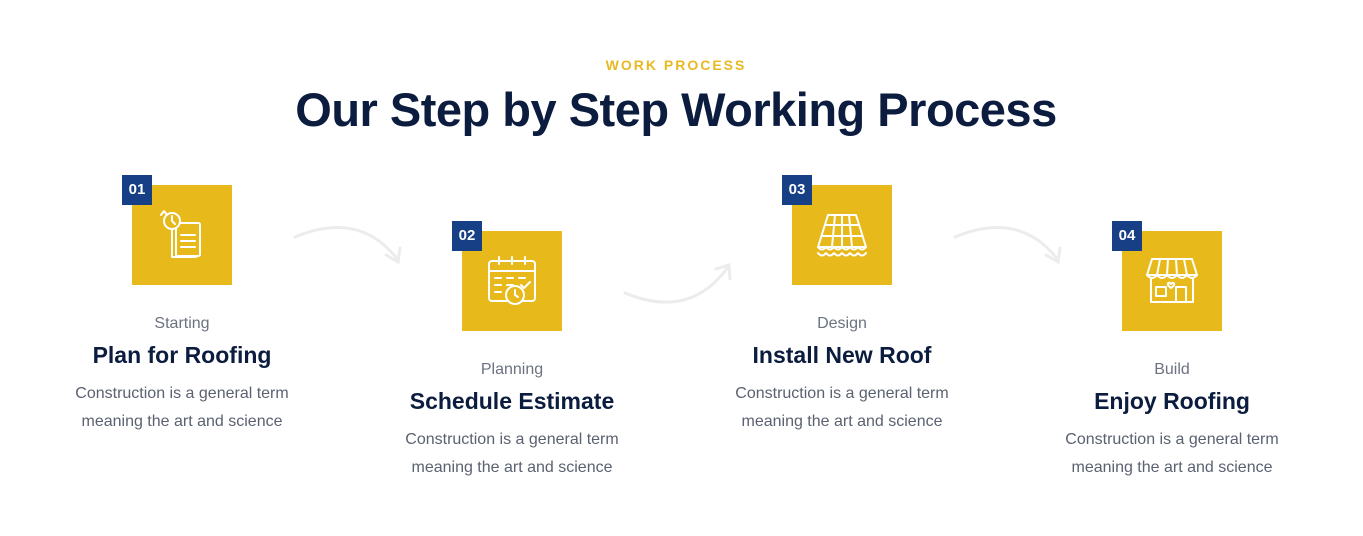 The image size is (1363, 536). I want to click on step-title: Enjoy Roofing, so click(1172, 401).